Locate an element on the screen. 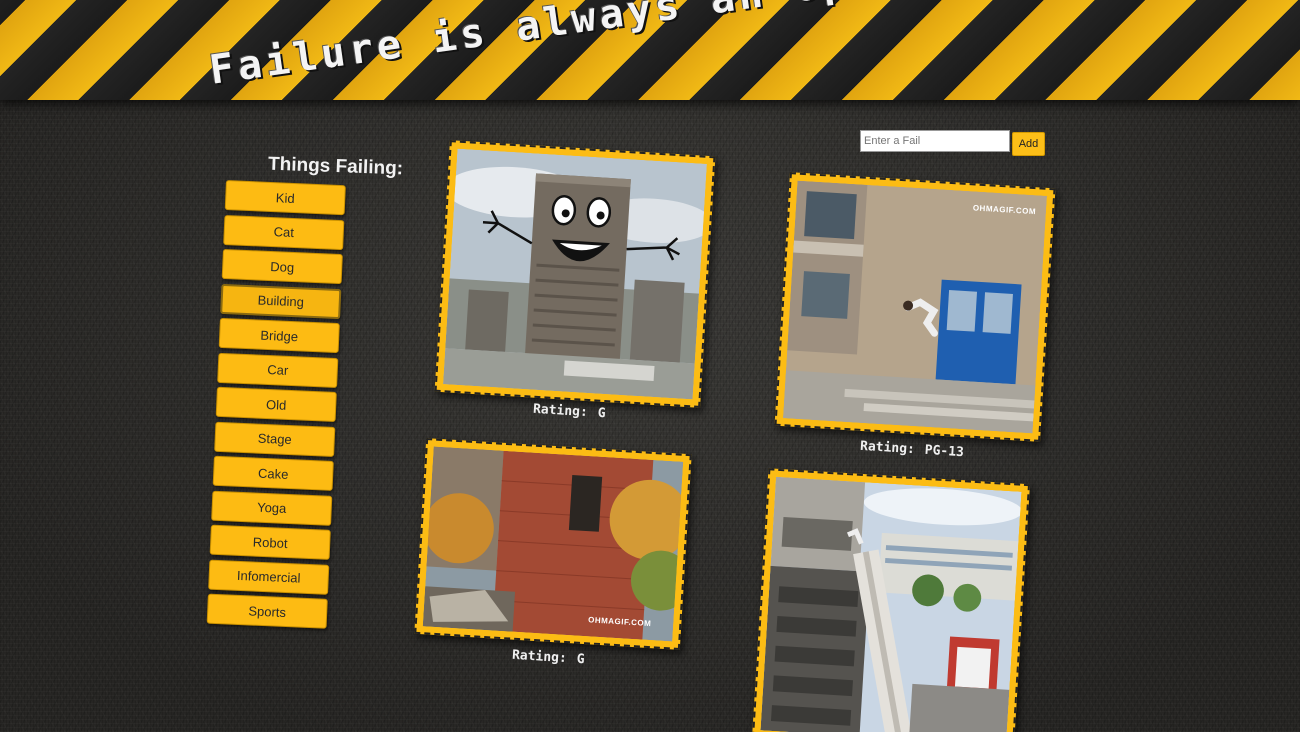  category-button-car: Car is located at coordinates (278, 370).